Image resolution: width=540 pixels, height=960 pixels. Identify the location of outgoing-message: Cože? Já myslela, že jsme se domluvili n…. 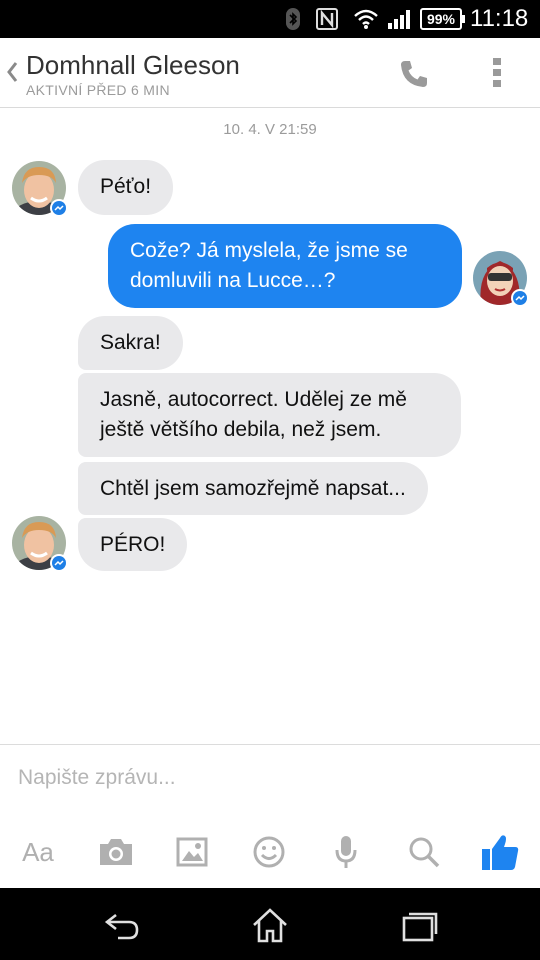
(285, 266).